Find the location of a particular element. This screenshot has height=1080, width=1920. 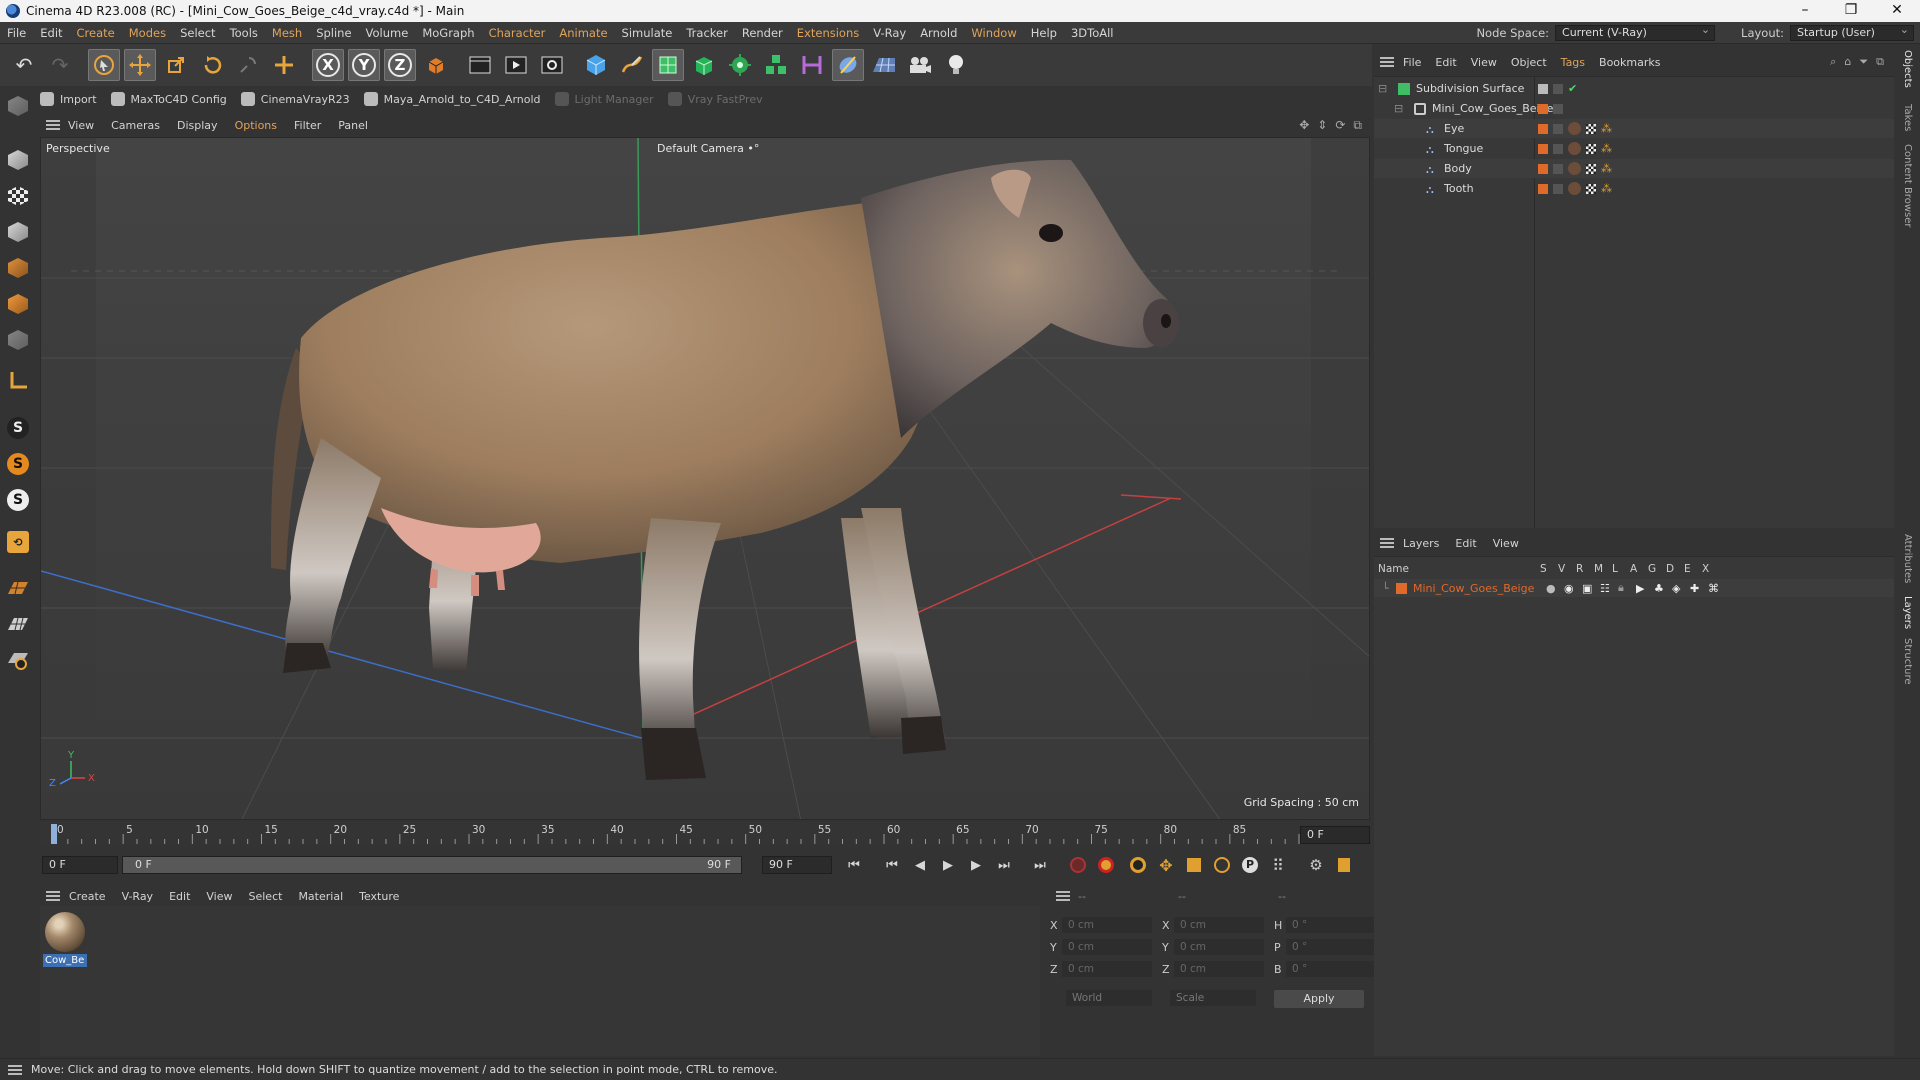

material-menu-view: View is located at coordinates (219, 896).